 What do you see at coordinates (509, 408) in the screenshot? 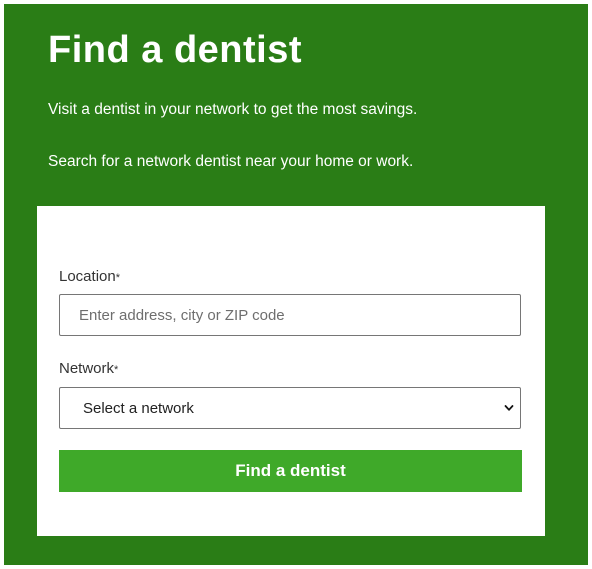
I see `chevron-down-icon` at bounding box center [509, 408].